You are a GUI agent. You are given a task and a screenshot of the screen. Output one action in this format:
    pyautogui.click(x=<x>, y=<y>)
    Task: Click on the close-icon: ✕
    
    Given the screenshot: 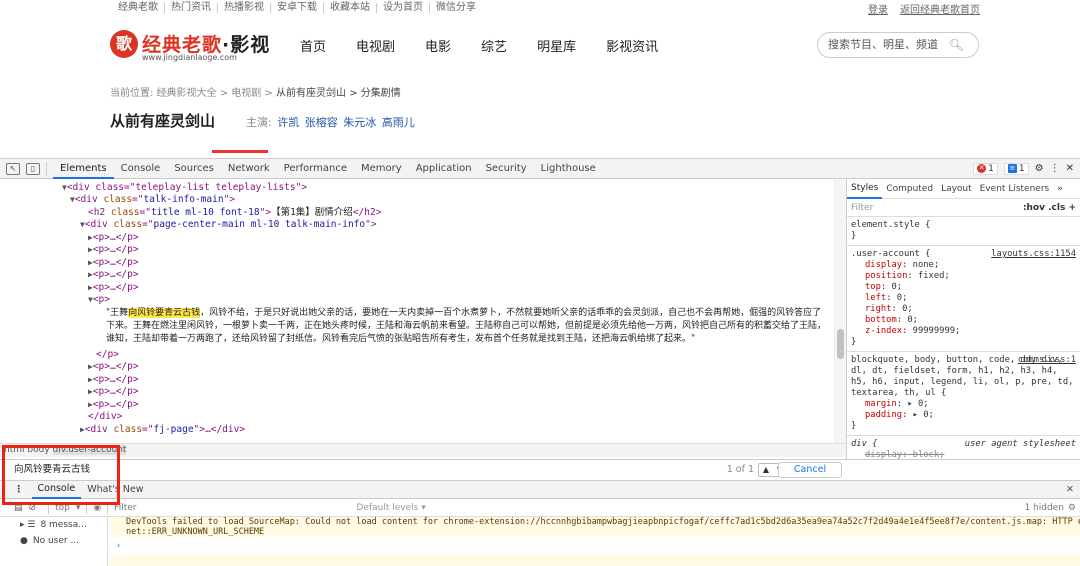 What is the action you would take?
    pyautogui.click(x=1070, y=168)
    